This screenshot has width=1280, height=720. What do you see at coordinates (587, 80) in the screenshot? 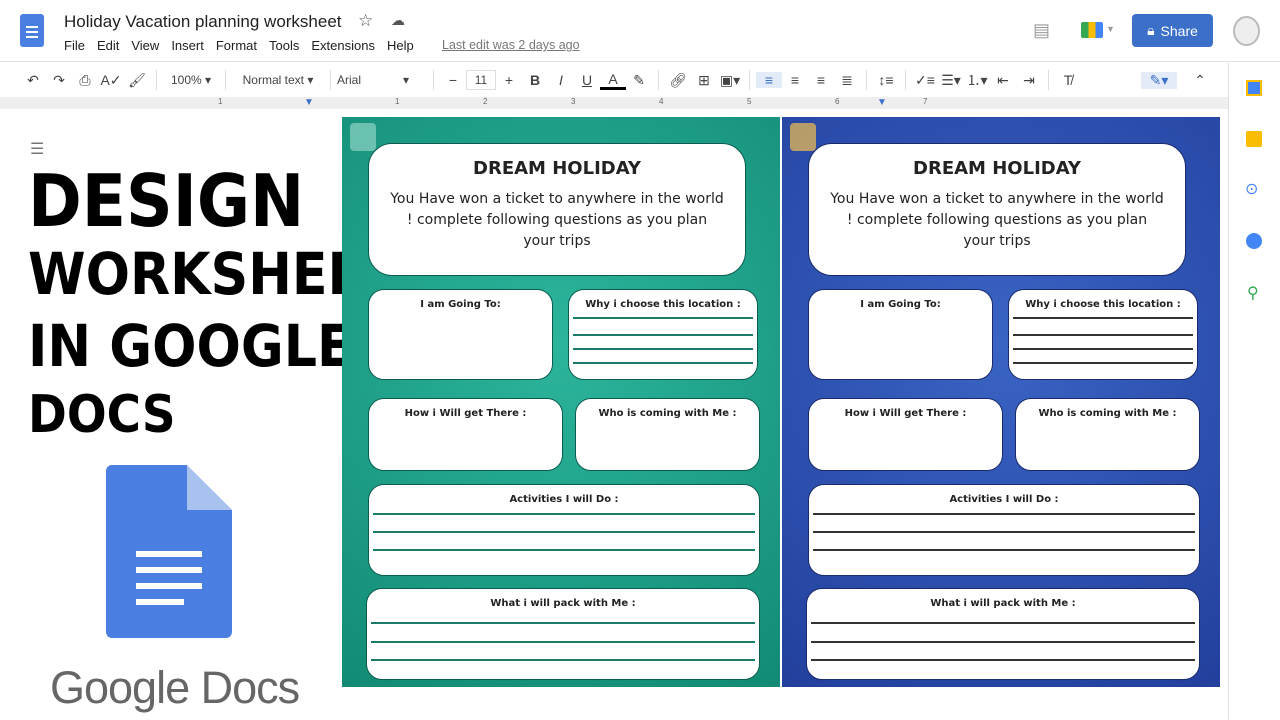
I see `underline-icon: U` at bounding box center [587, 80].